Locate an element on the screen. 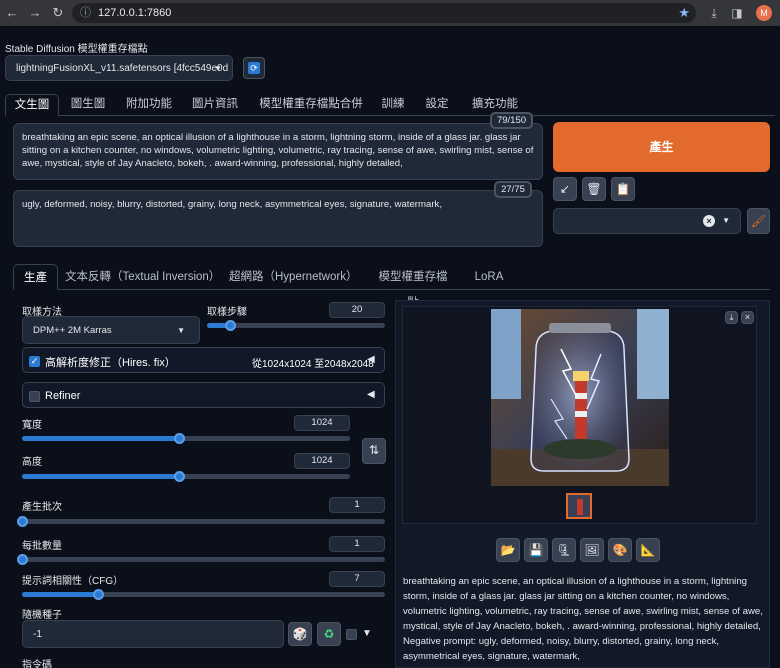 This screenshot has height=668, width=780. download-image-button: ⤓ is located at coordinates (731, 317).